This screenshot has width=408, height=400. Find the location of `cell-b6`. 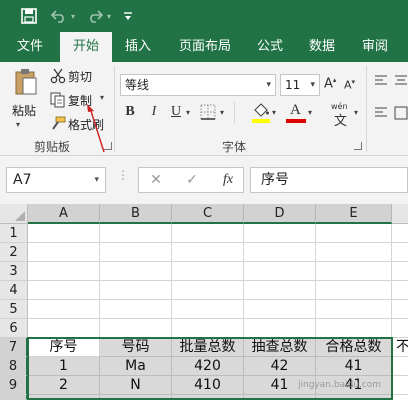

cell-b6 is located at coordinates (136, 328).